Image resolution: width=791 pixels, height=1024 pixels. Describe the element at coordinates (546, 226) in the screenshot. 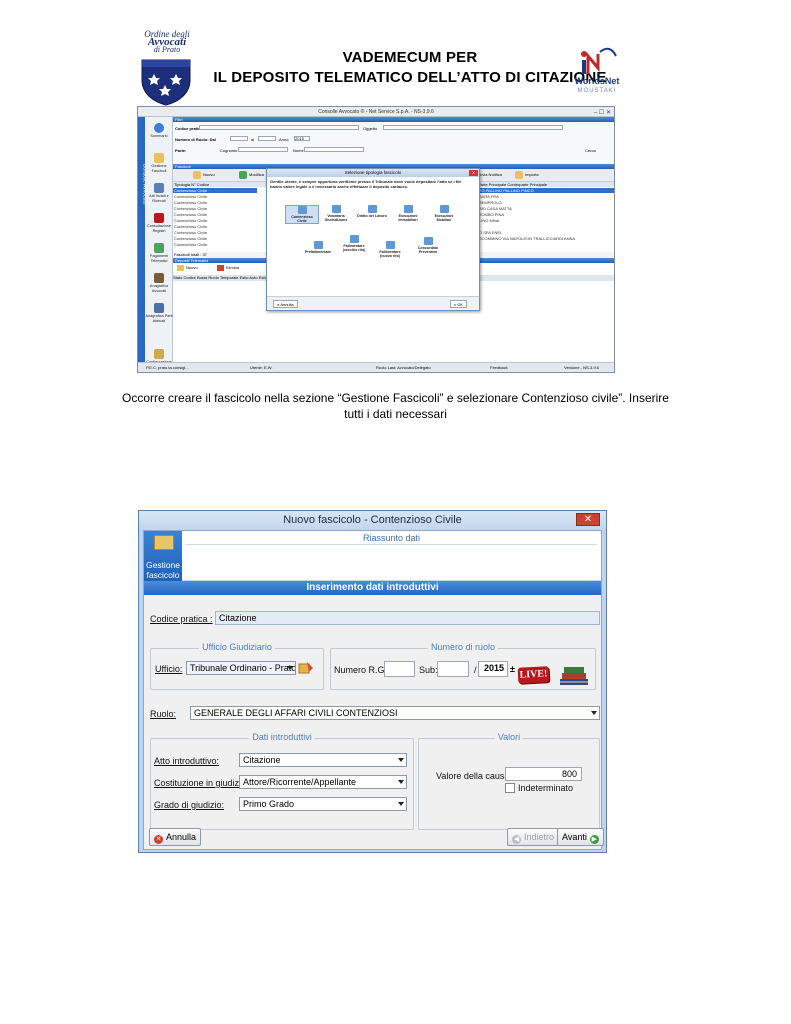

I see `table-row` at that location.